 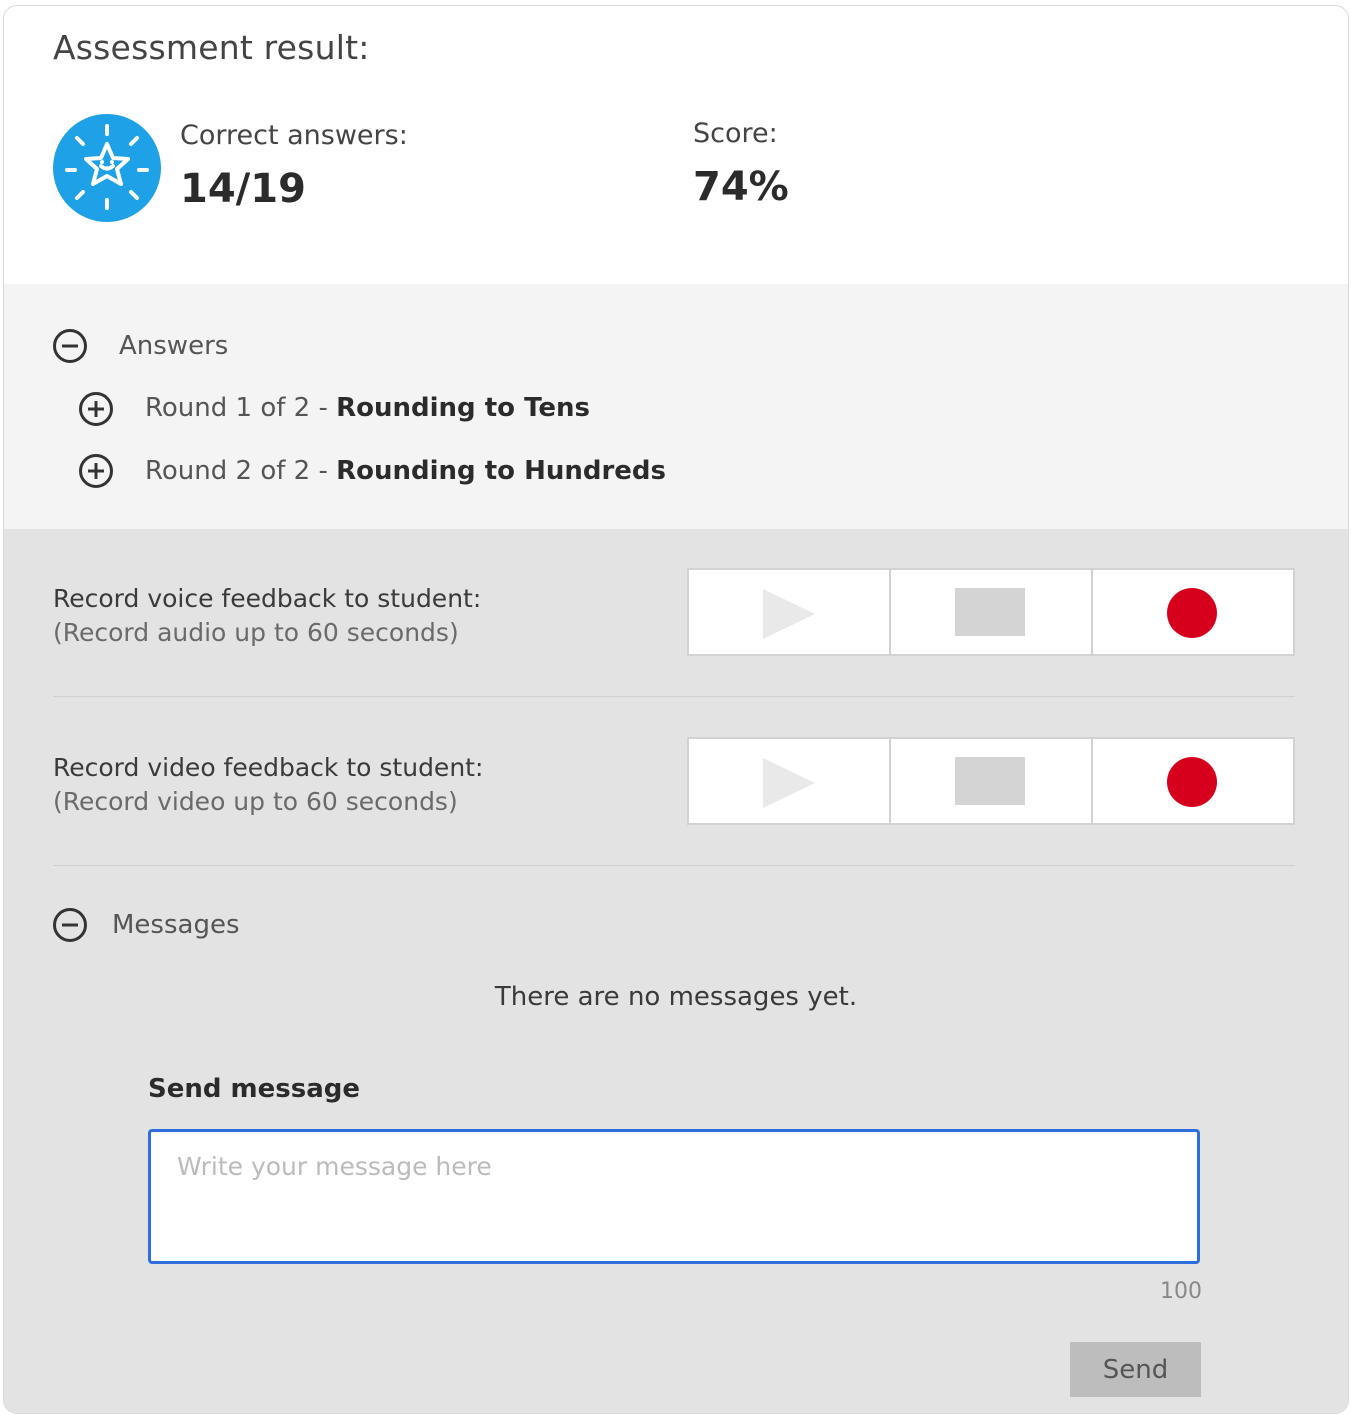 I want to click on star-badge-icon, so click(x=107, y=168).